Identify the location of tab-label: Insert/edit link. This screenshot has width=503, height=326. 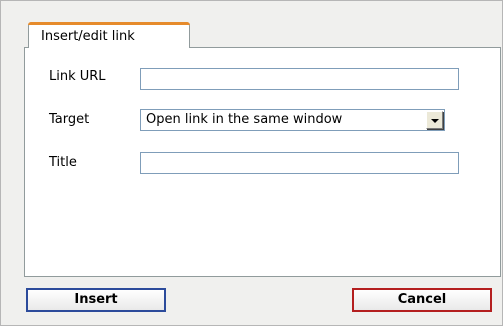
(88, 36).